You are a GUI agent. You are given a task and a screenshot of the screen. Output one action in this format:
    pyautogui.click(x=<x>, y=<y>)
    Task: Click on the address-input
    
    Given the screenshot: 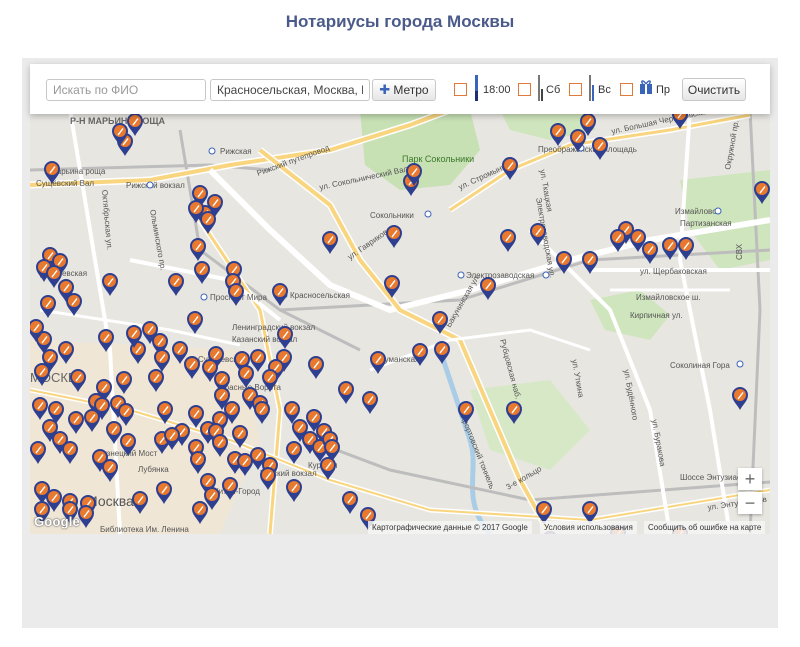 What is the action you would take?
    pyautogui.click(x=290, y=90)
    